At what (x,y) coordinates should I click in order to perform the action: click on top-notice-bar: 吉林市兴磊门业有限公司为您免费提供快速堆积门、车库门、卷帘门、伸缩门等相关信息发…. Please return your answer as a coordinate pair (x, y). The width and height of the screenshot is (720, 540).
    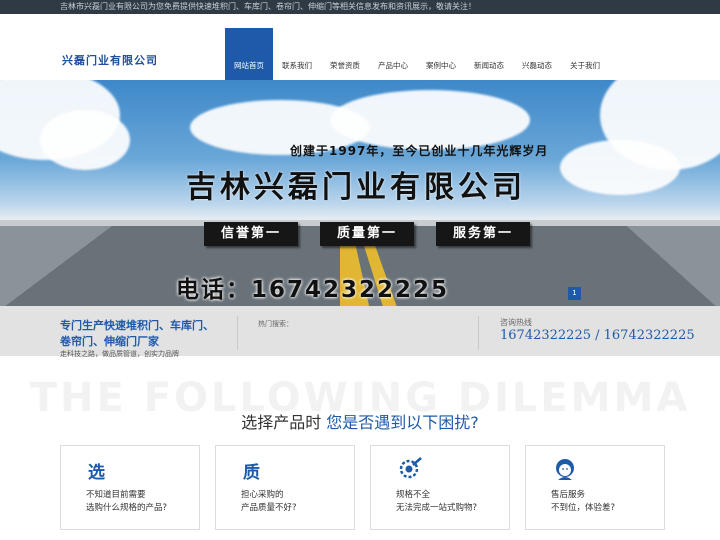
    Looking at the image, I should click on (360, 7).